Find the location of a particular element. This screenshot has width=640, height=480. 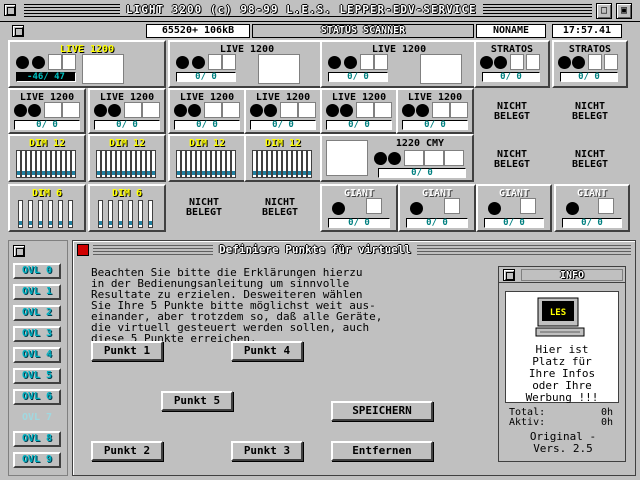

ovl-button-3: OVL 3 is located at coordinates (37, 334).